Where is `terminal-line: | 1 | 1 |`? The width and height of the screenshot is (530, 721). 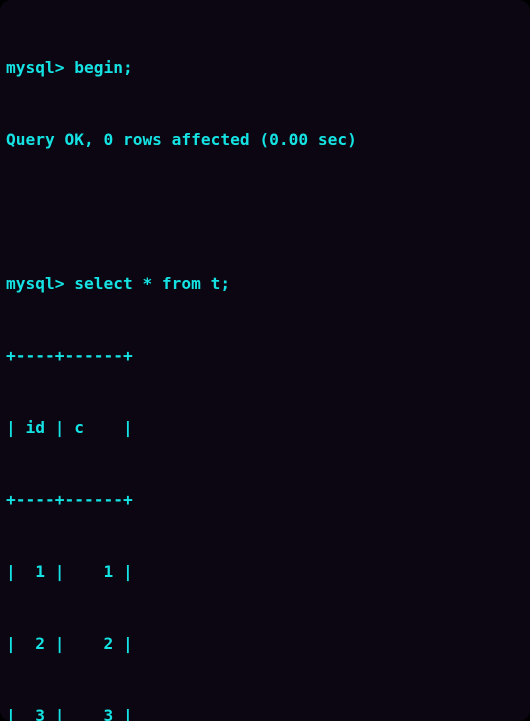 terminal-line: | 1 | 1 | is located at coordinates (69, 571).